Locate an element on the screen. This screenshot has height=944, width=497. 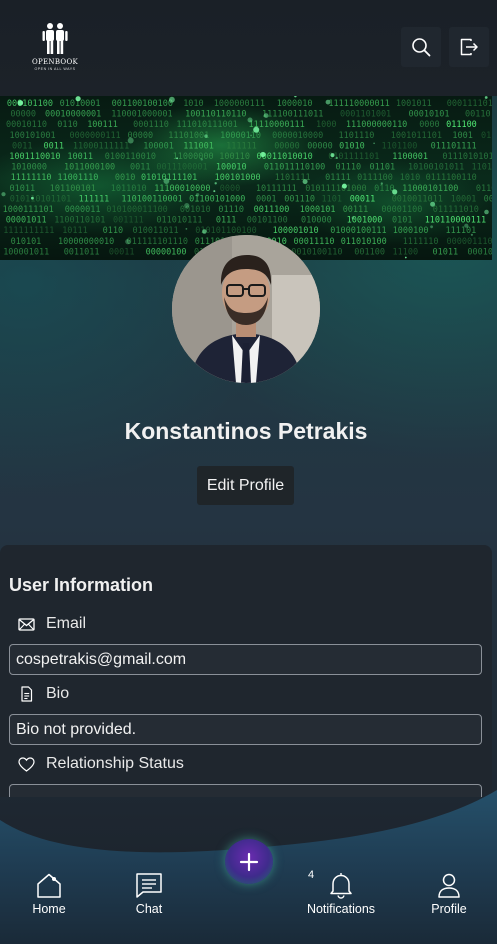
svg-text: 0011100001 is located at coordinates (181, 168).